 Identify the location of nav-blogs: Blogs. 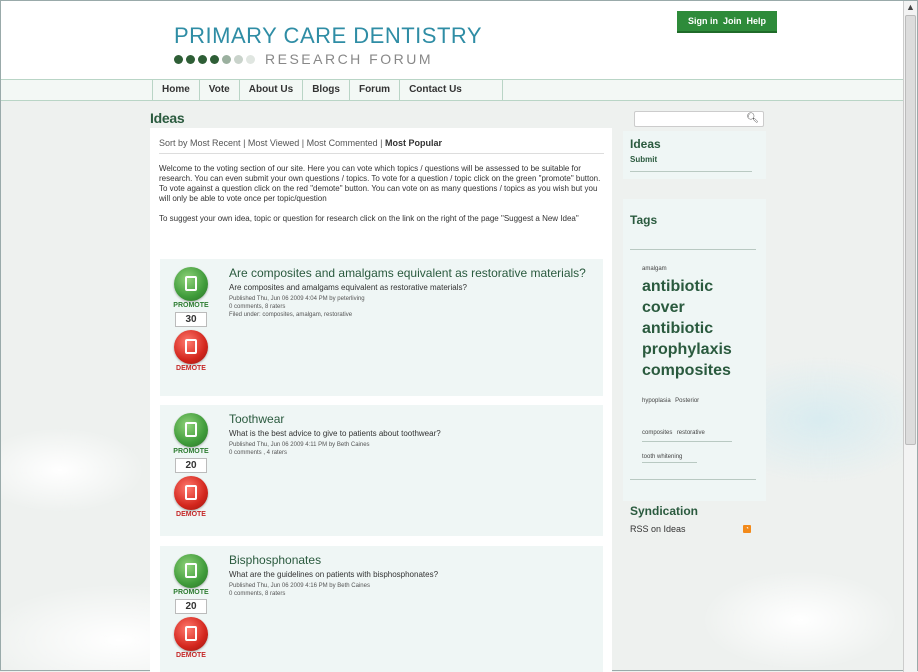
(326, 90).